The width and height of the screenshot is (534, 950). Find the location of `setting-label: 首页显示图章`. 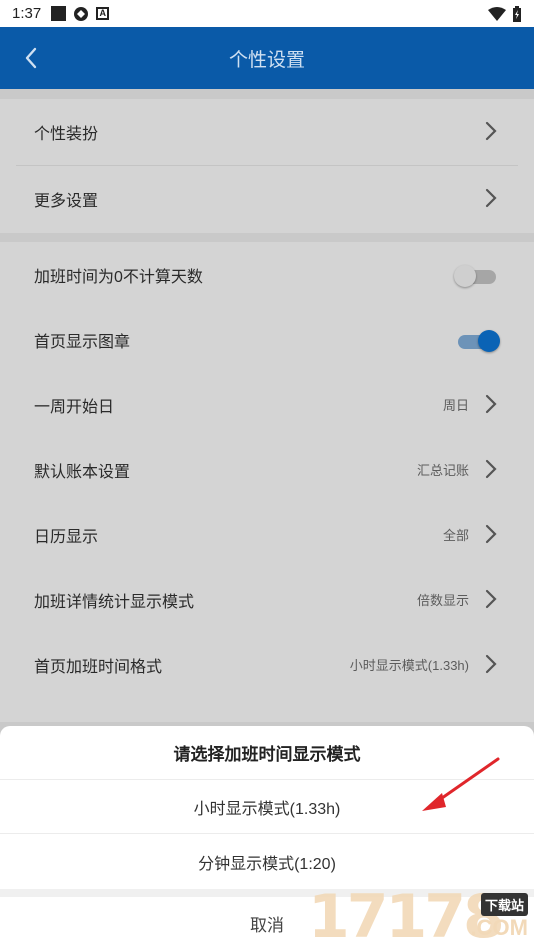

setting-label: 首页显示图章 is located at coordinates (82, 342).